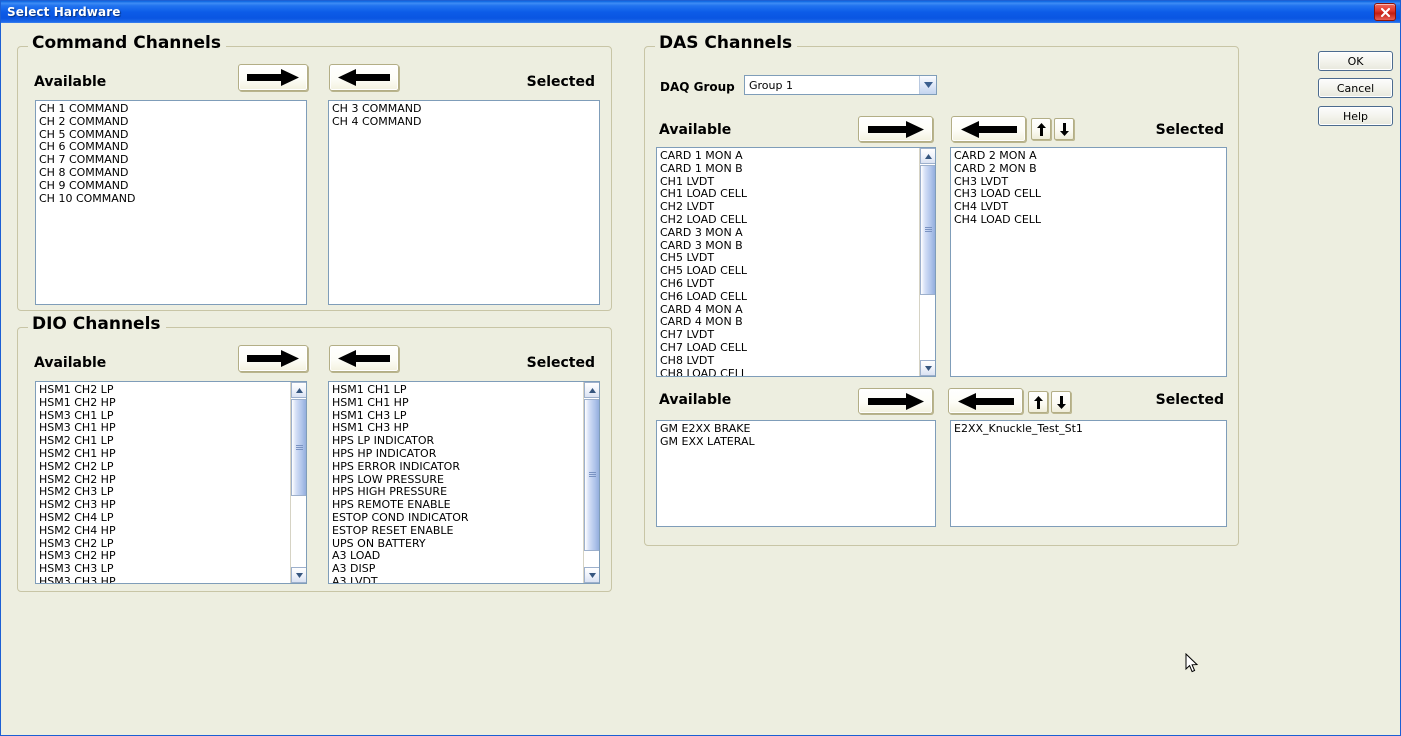 Image resolution: width=1401 pixels, height=736 pixels. Describe the element at coordinates (457, 390) in the screenshot. I see `list-item: HSM1 CH1 LP` at that location.